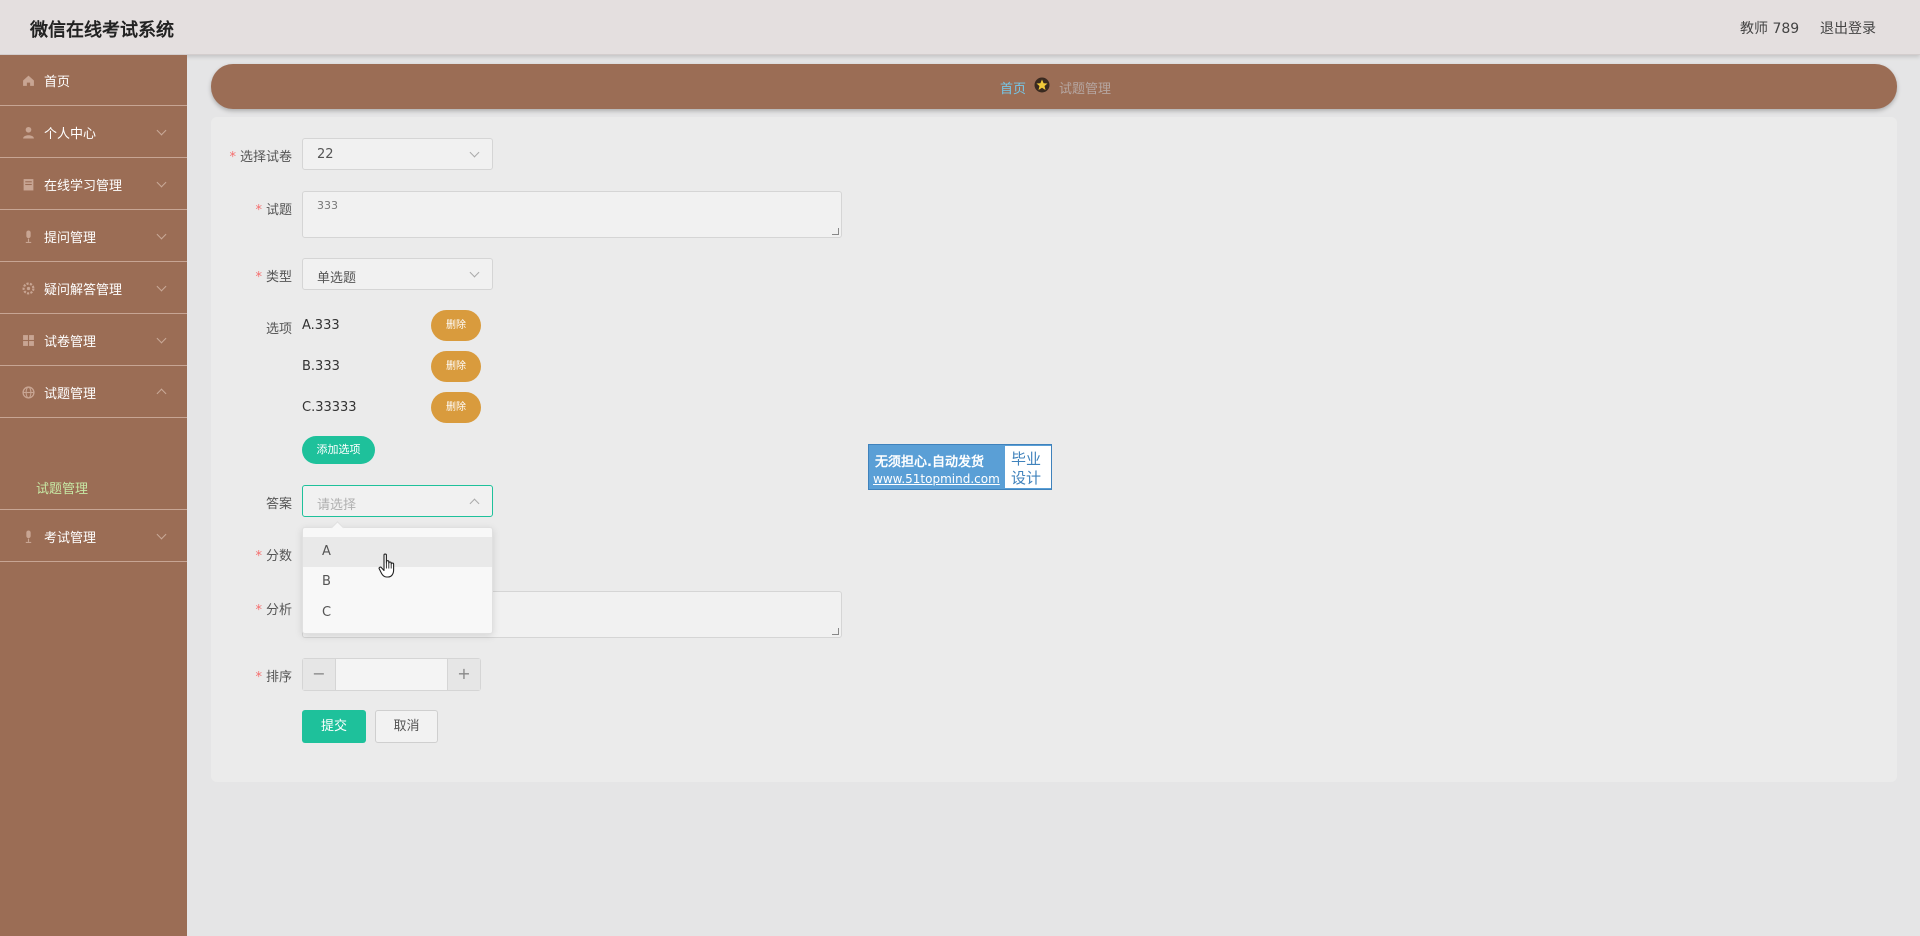 Image resolution: width=1920 pixels, height=936 pixels. I want to click on question-textarea: 333, so click(572, 214).